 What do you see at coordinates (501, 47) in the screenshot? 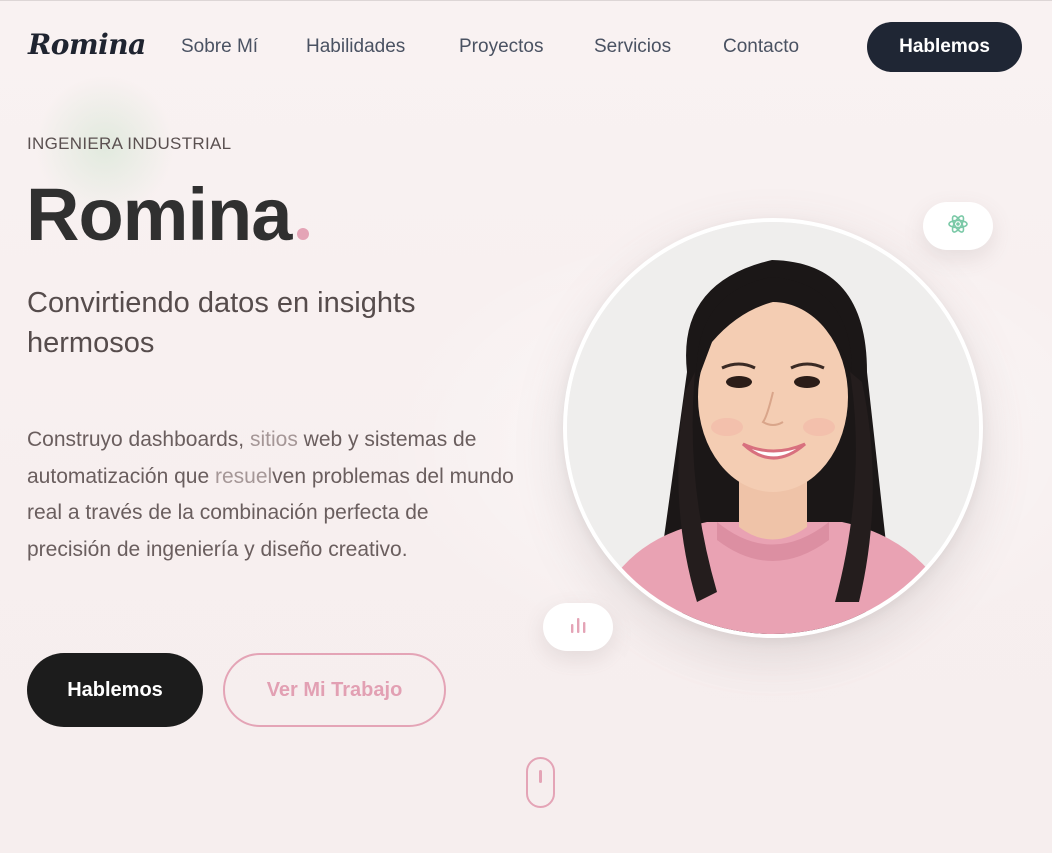
I see `nav-item-proyectos: Proyectos` at bounding box center [501, 47].